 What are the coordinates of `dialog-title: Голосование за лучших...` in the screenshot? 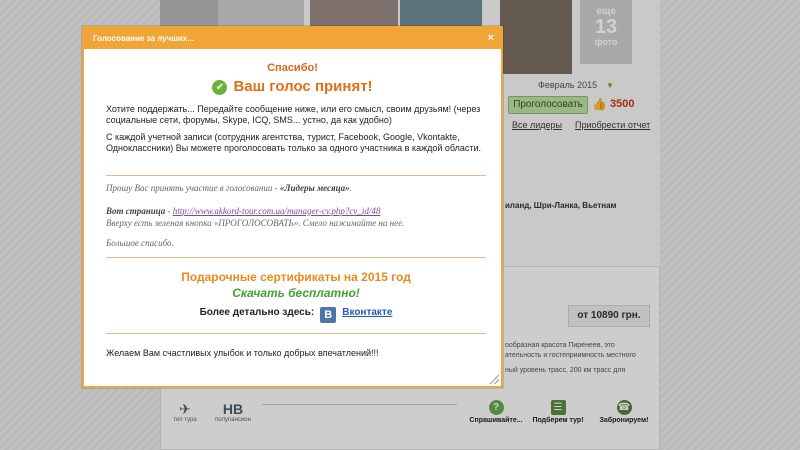 It's located at (143, 38).